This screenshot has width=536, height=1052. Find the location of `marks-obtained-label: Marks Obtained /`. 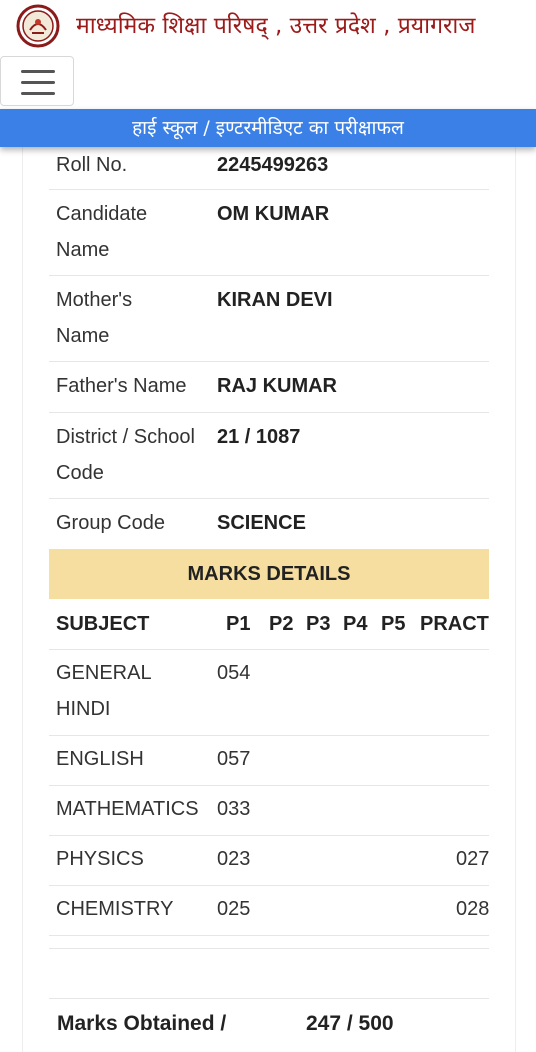

marks-obtained-label: Marks Obtained / is located at coordinates (142, 1023).